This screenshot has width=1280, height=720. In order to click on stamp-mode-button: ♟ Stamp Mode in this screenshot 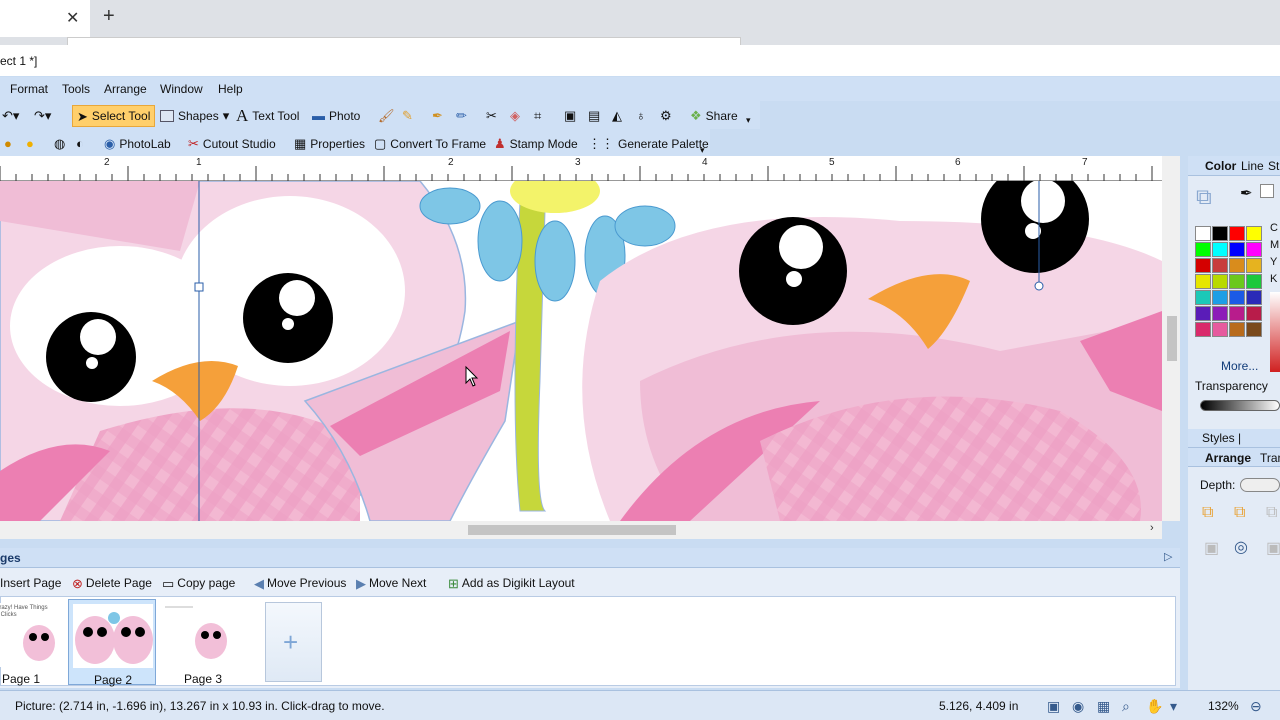, I will do `click(536, 143)`.